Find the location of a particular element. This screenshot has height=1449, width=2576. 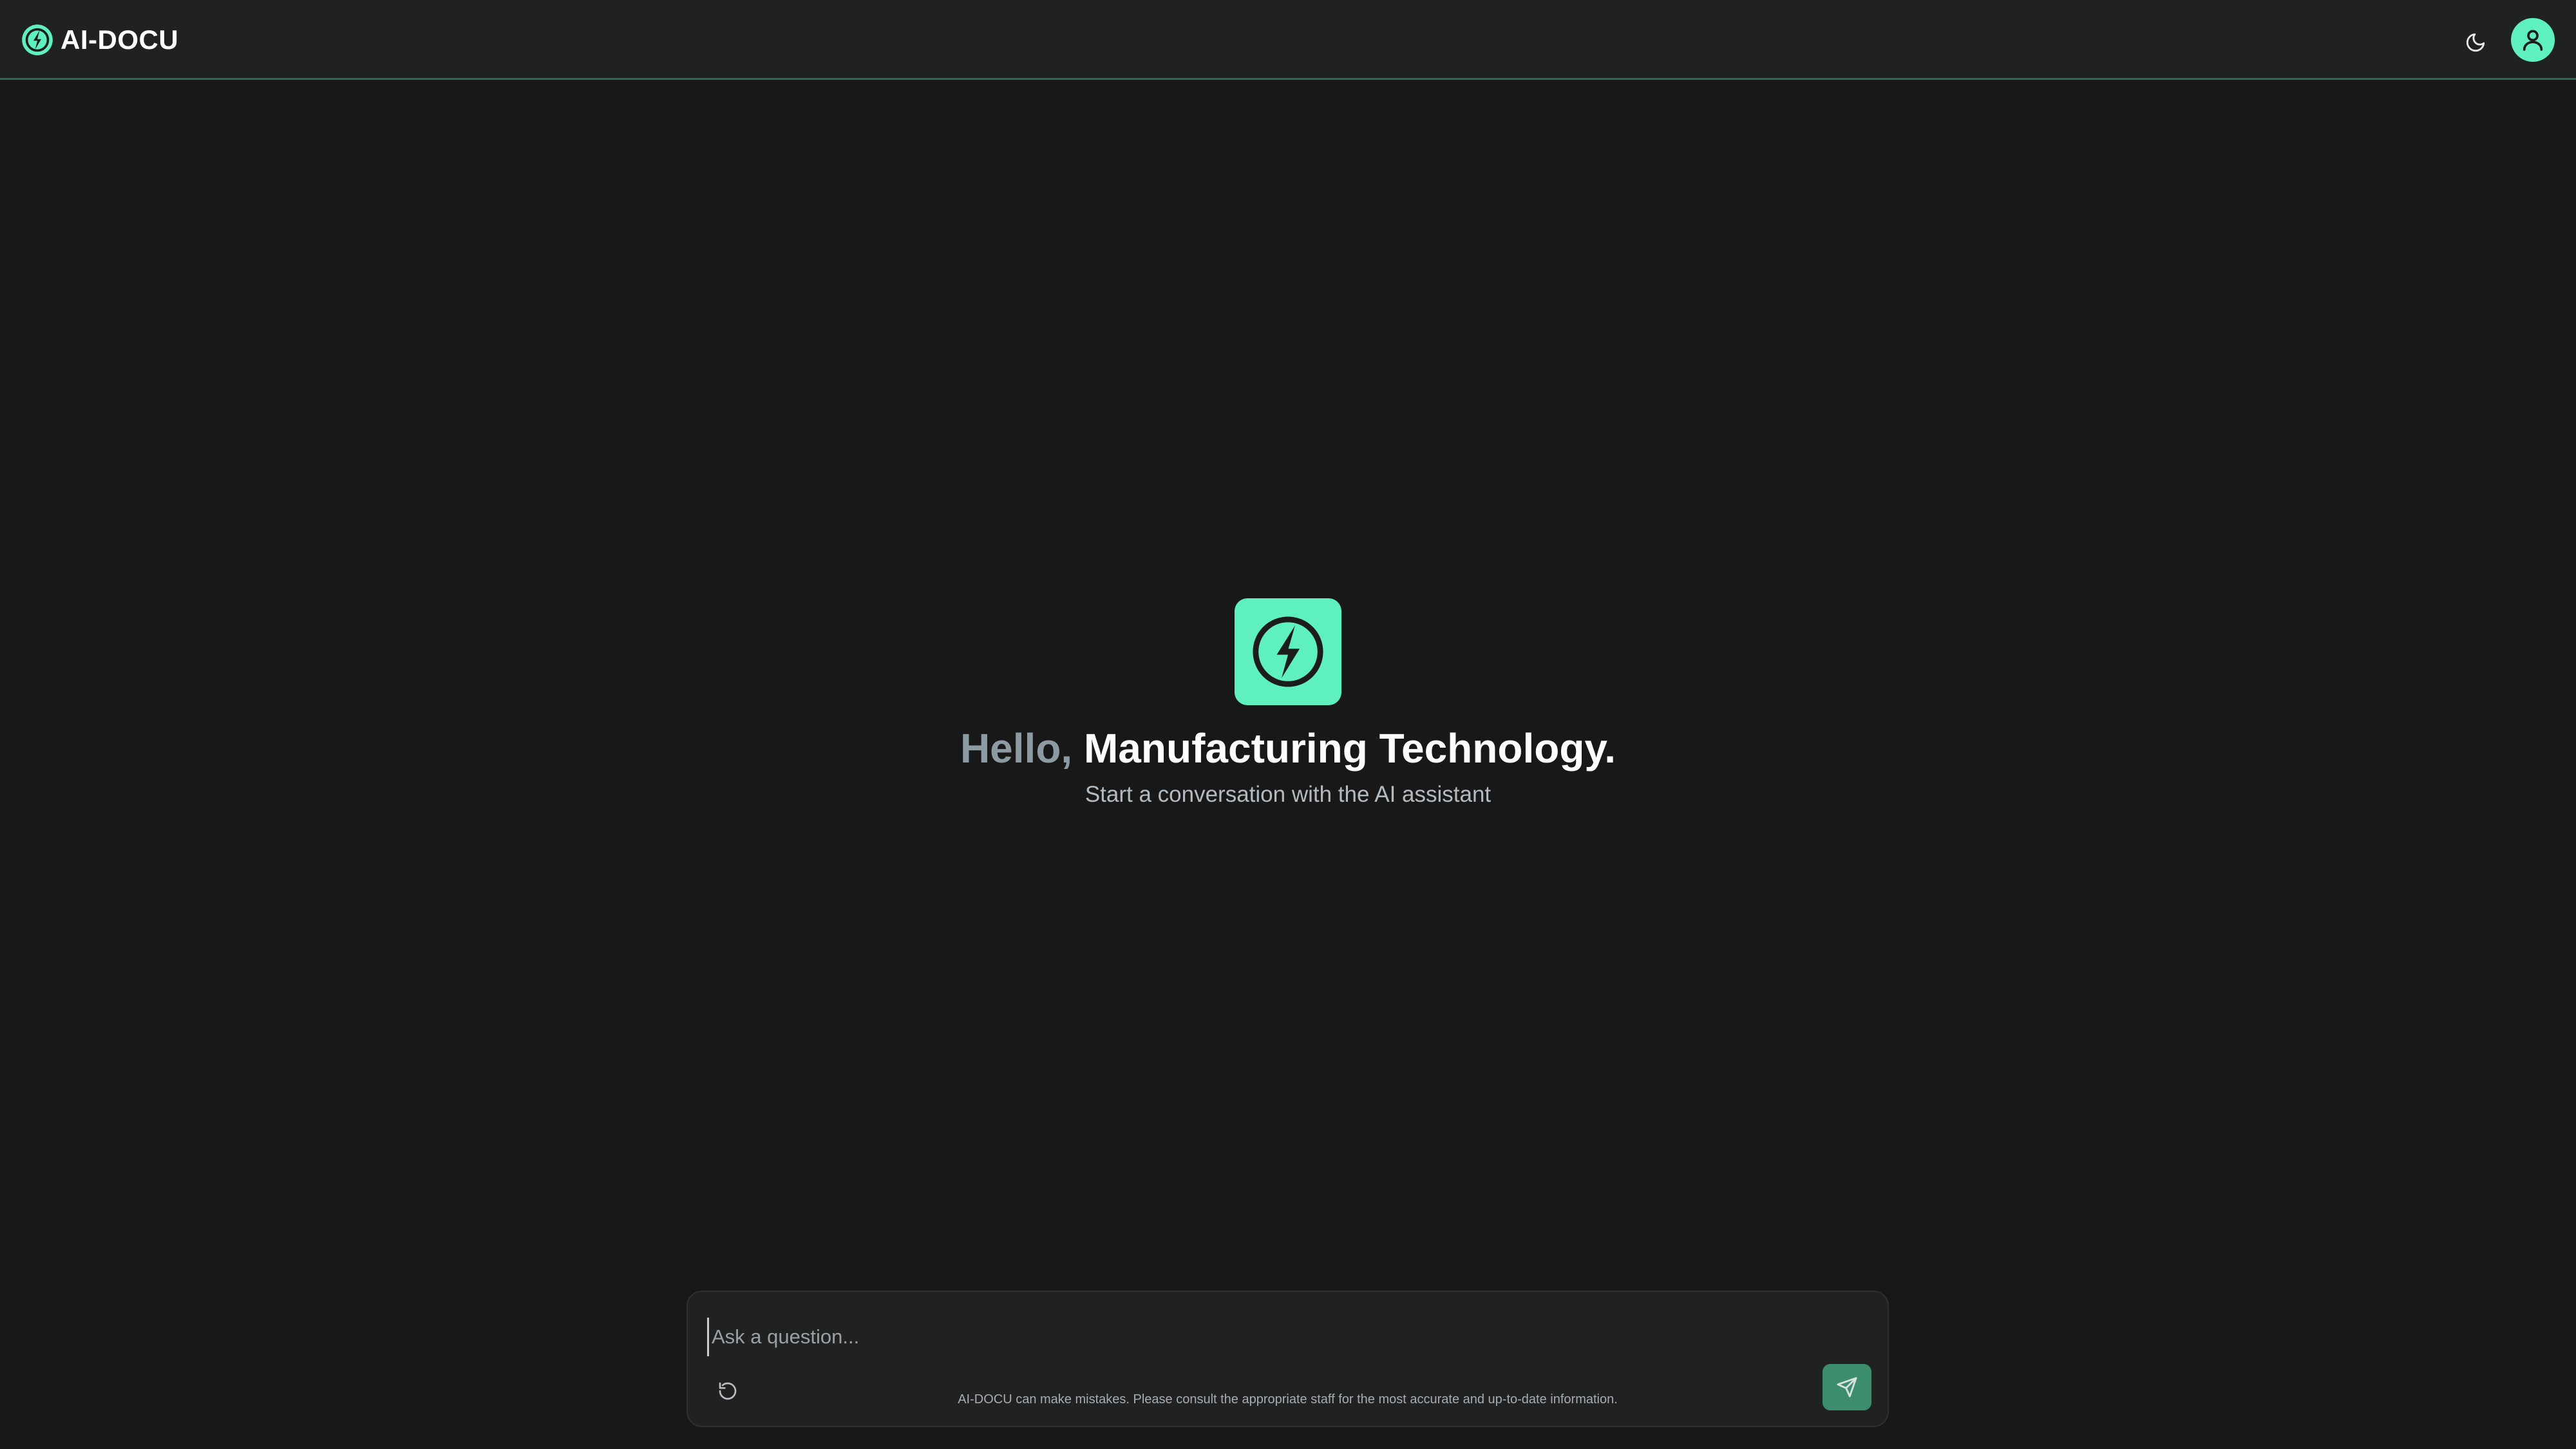

moon-icon is located at coordinates (2475, 42).